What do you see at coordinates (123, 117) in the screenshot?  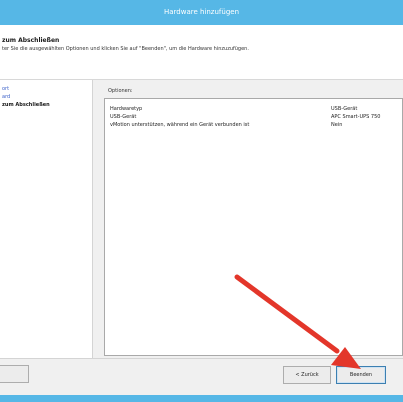 I see `option-key: USB-Gerät` at bounding box center [123, 117].